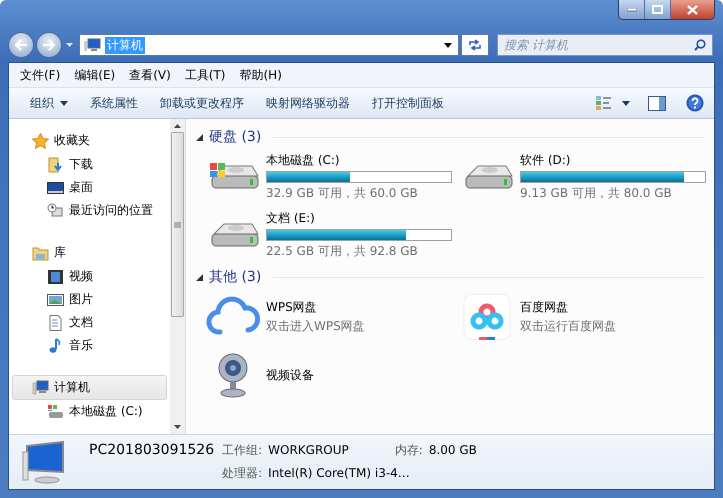  Describe the element at coordinates (89, 411) in the screenshot. I see `sidebar-item: 本地磁盘 (C:)` at that location.